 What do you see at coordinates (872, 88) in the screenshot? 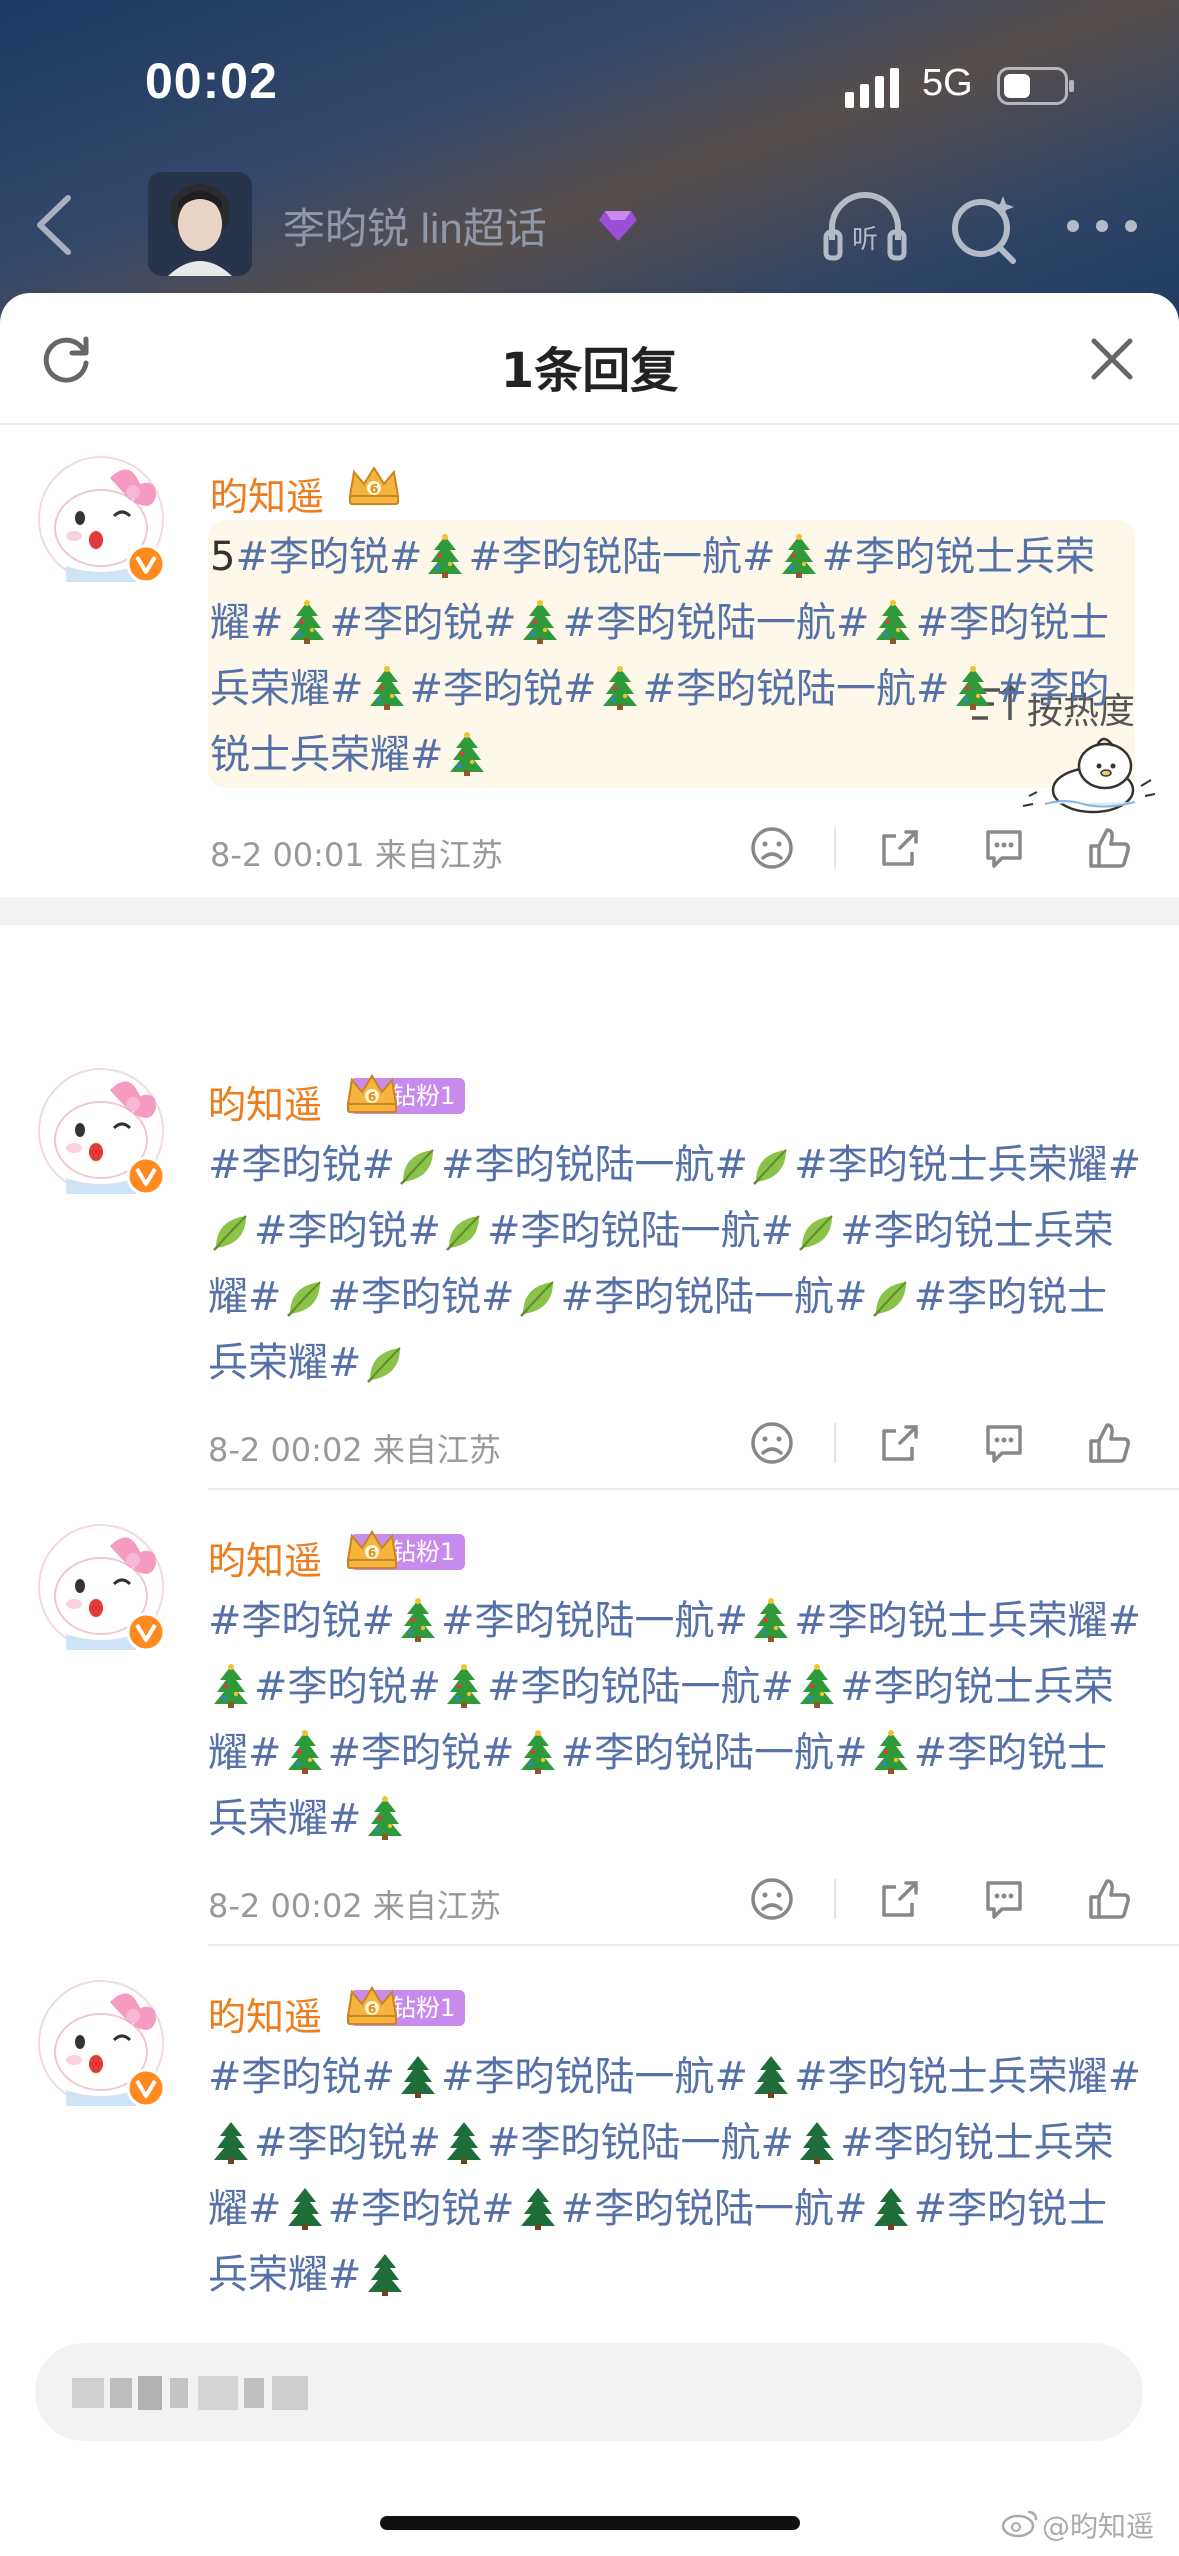
I see `signal-icon` at bounding box center [872, 88].